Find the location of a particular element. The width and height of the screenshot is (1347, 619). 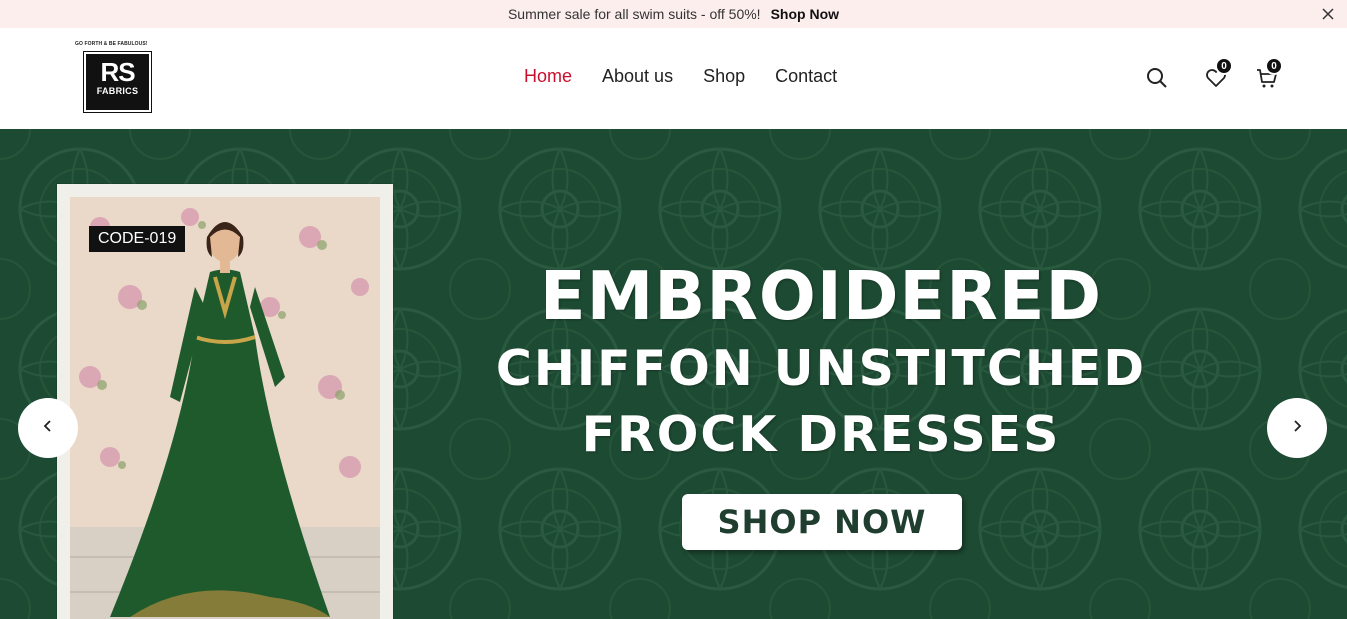

logo-box: RS FABRICS is located at coordinates (117, 82).